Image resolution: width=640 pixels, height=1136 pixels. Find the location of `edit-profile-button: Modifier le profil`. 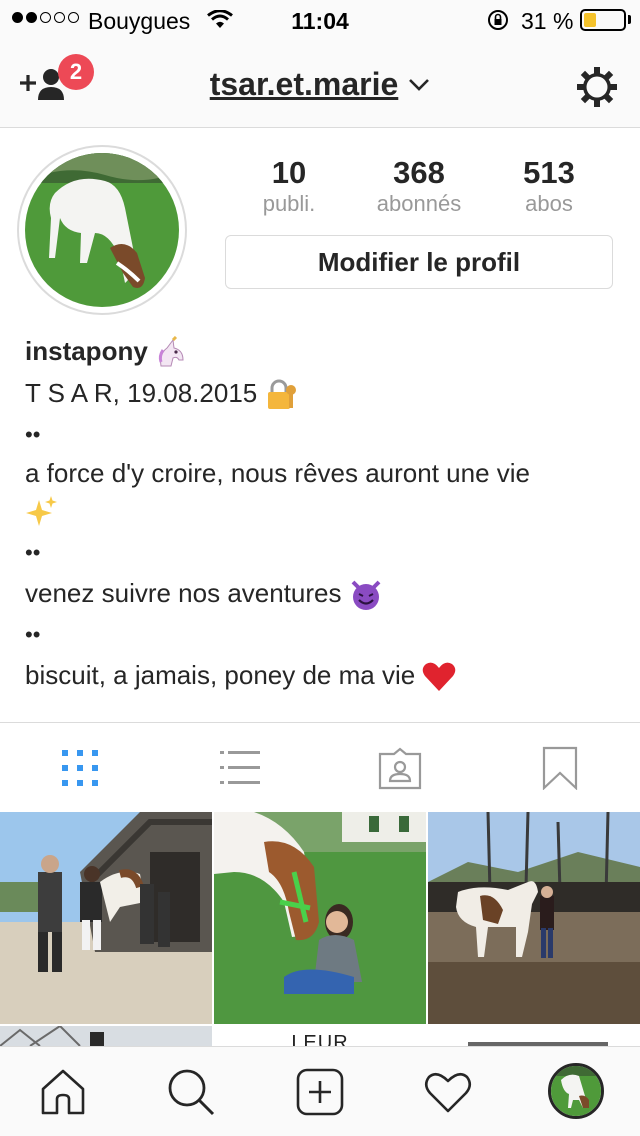

edit-profile-button: Modifier le profil is located at coordinates (419, 262).